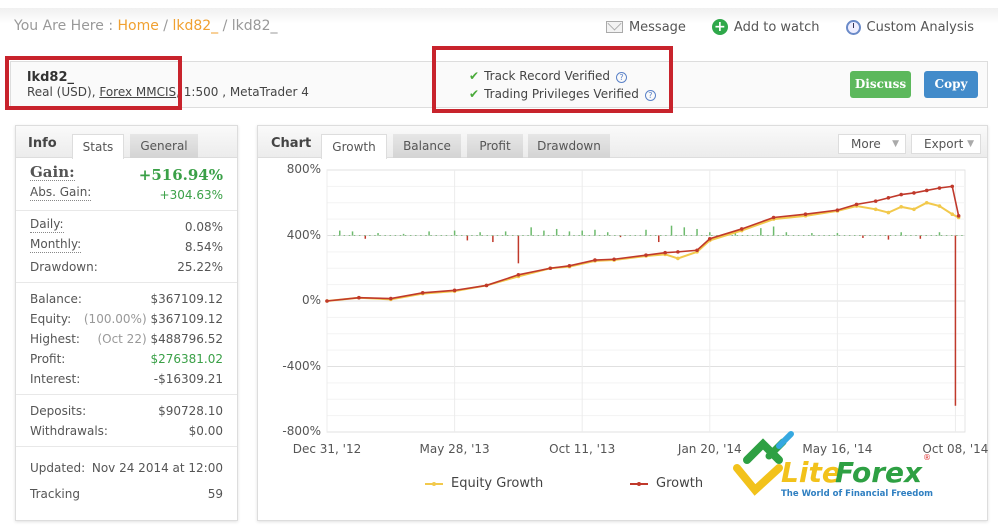  I want to click on legend-label: Growth, so click(680, 483).